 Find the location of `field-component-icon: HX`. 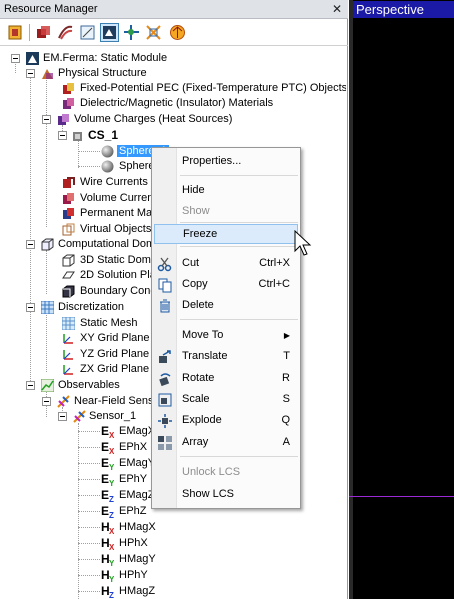

field-component-icon: HX is located at coordinates (109, 544).